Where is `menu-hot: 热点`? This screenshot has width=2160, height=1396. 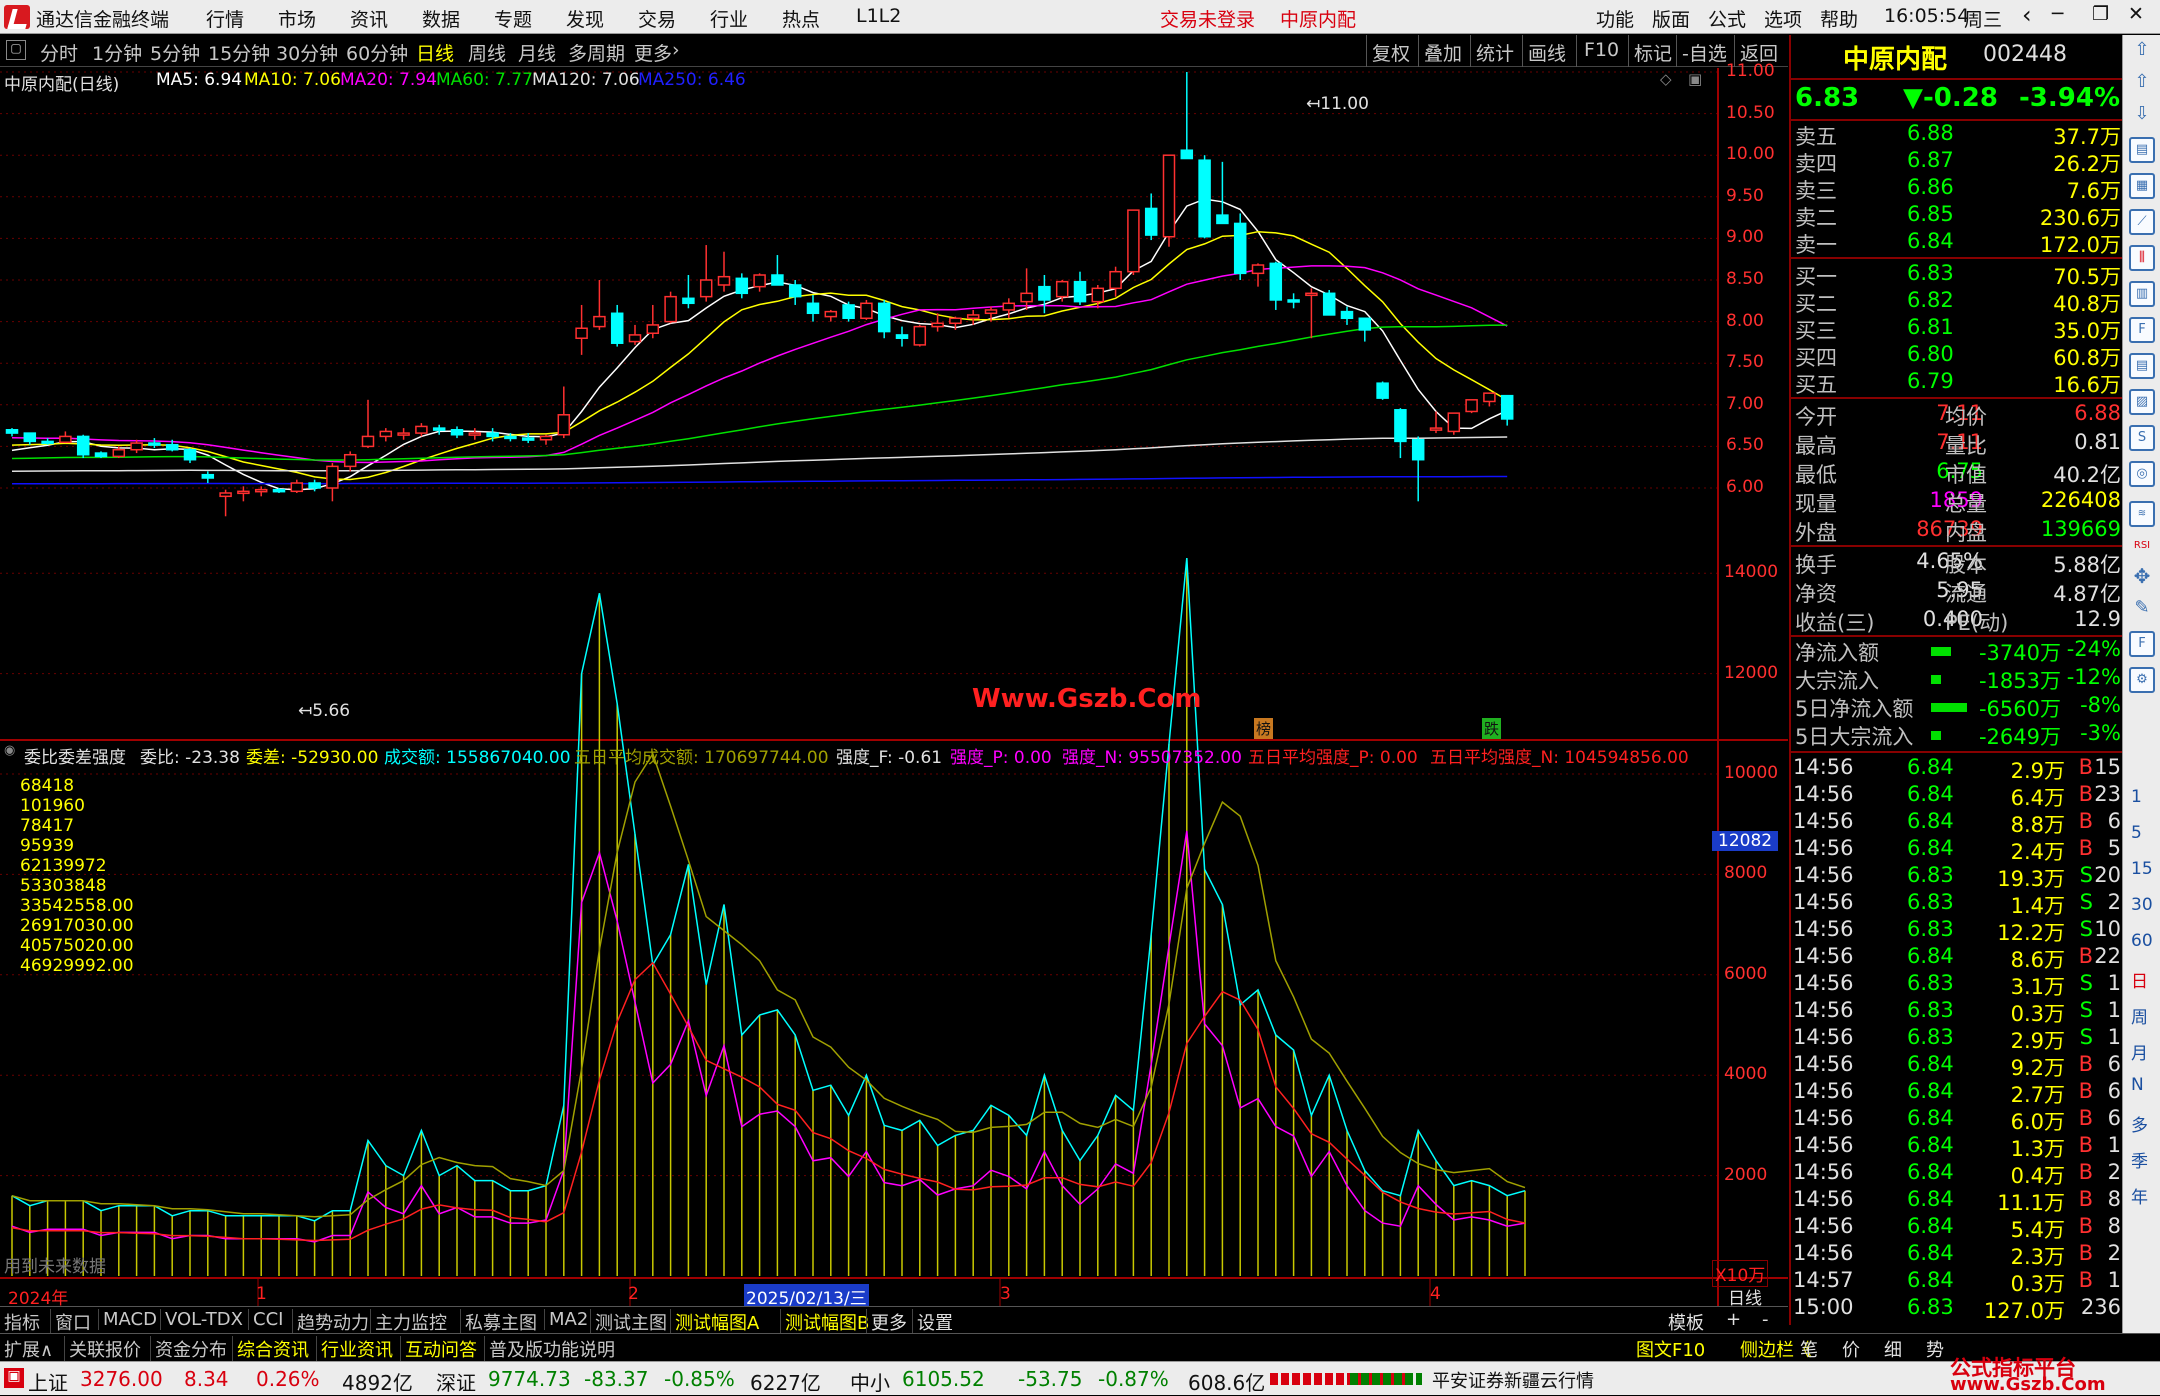
menu-hot: 热点 is located at coordinates (801, 18).